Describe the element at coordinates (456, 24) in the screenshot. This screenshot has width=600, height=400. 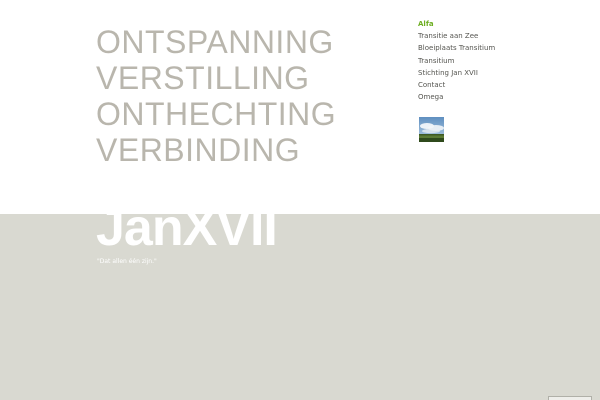
I see `nav-item-alfa: Alfa` at that location.